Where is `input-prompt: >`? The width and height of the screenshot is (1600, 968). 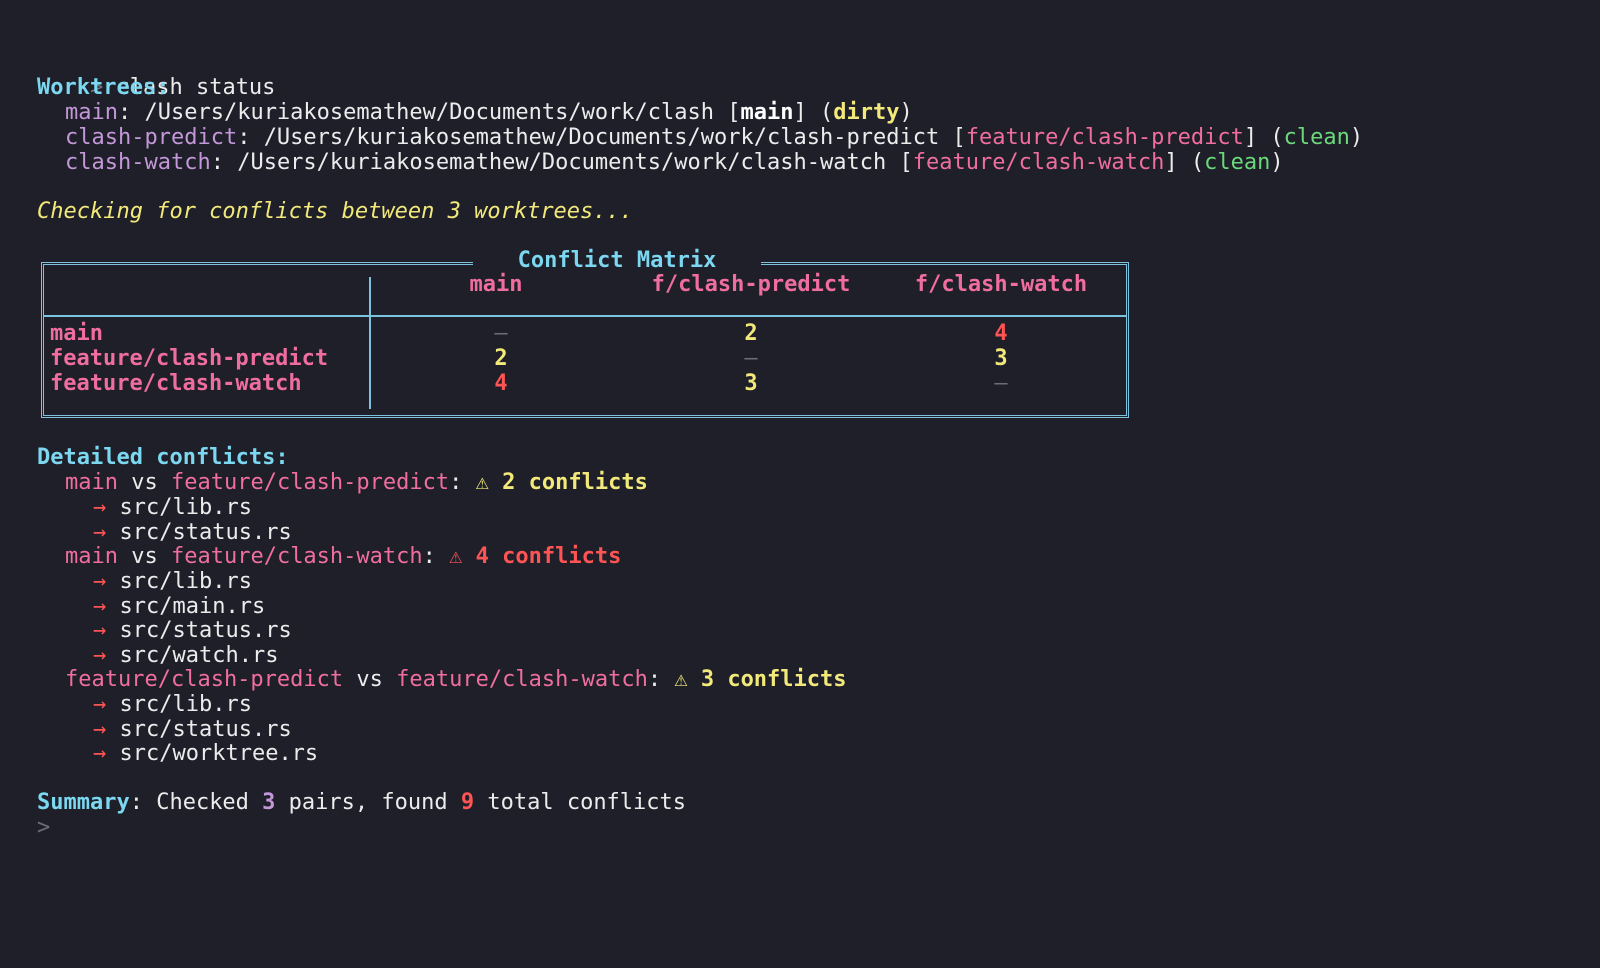 input-prompt: > is located at coordinates (43, 827).